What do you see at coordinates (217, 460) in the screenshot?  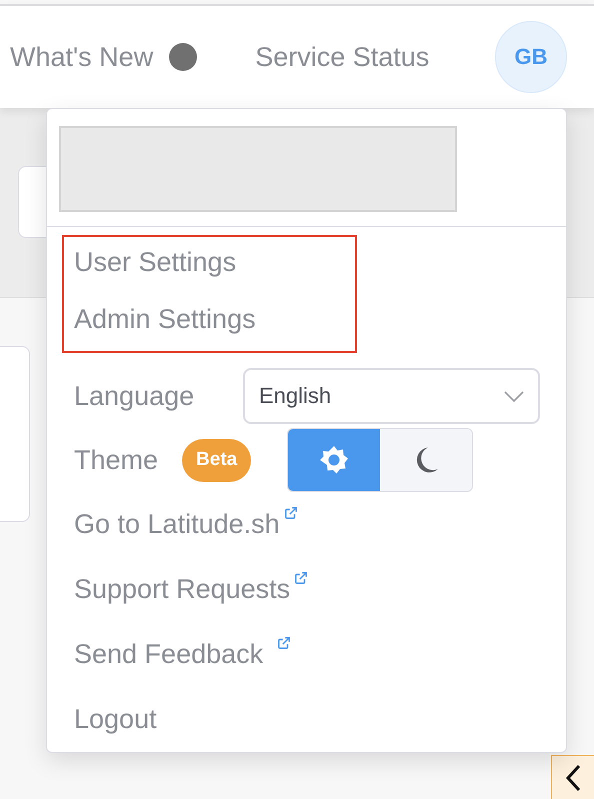 I see `beta-badge: Beta` at bounding box center [217, 460].